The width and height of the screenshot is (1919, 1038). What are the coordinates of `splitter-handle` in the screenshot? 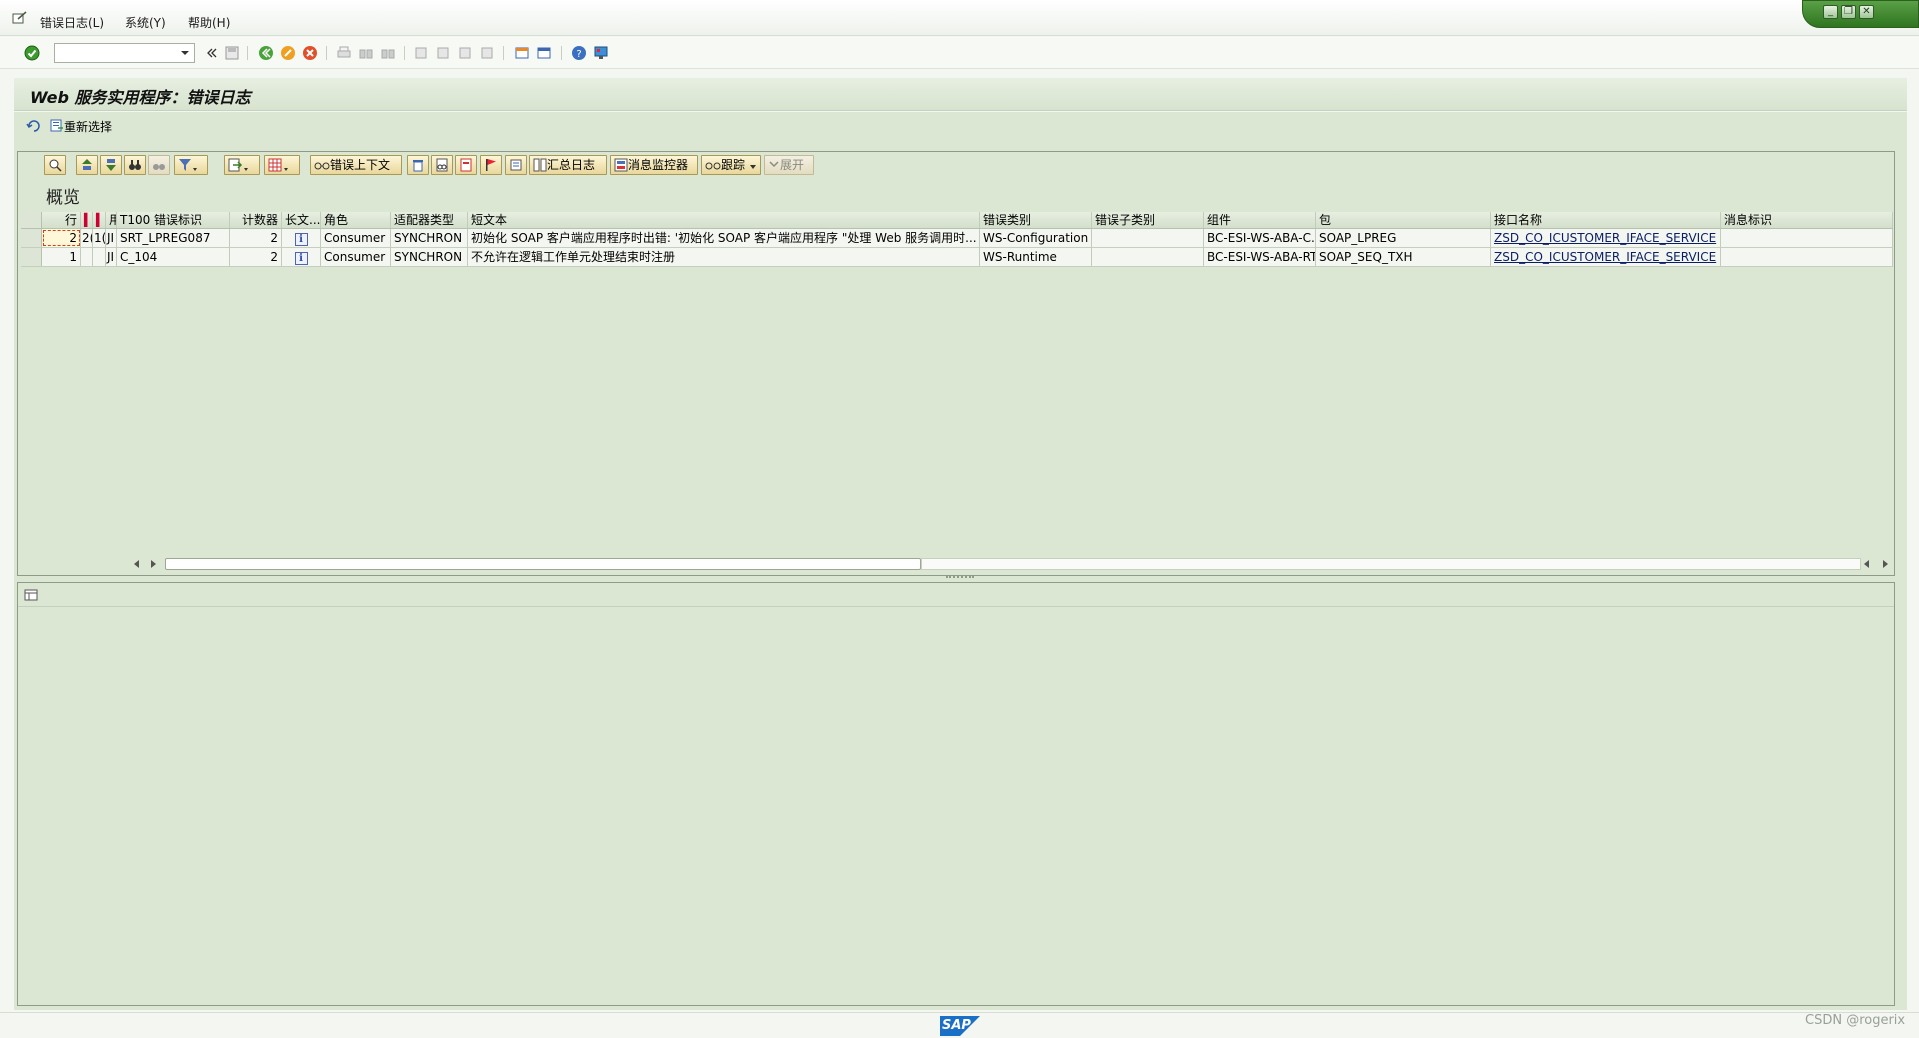 It's located at (960, 578).